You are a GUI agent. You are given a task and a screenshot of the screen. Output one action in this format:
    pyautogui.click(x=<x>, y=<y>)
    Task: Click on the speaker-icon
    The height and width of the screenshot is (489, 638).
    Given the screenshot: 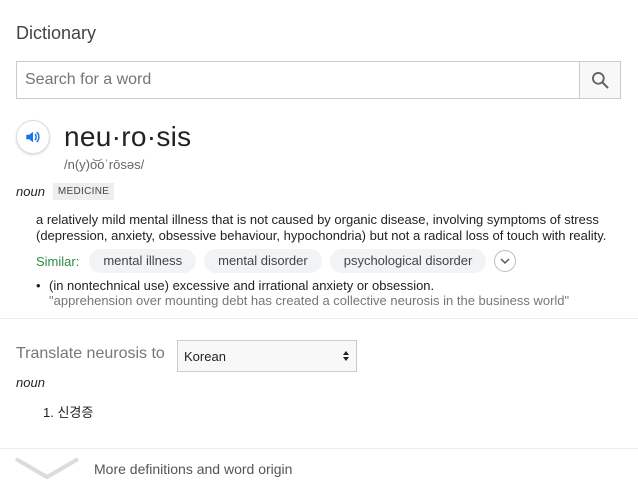 What is the action you would take?
    pyautogui.click(x=33, y=137)
    